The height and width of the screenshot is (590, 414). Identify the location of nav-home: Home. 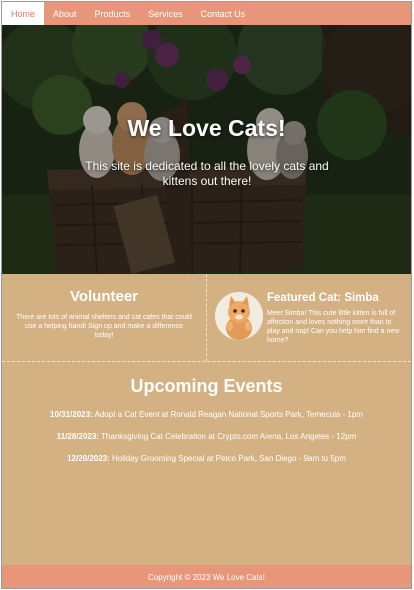
(23, 13).